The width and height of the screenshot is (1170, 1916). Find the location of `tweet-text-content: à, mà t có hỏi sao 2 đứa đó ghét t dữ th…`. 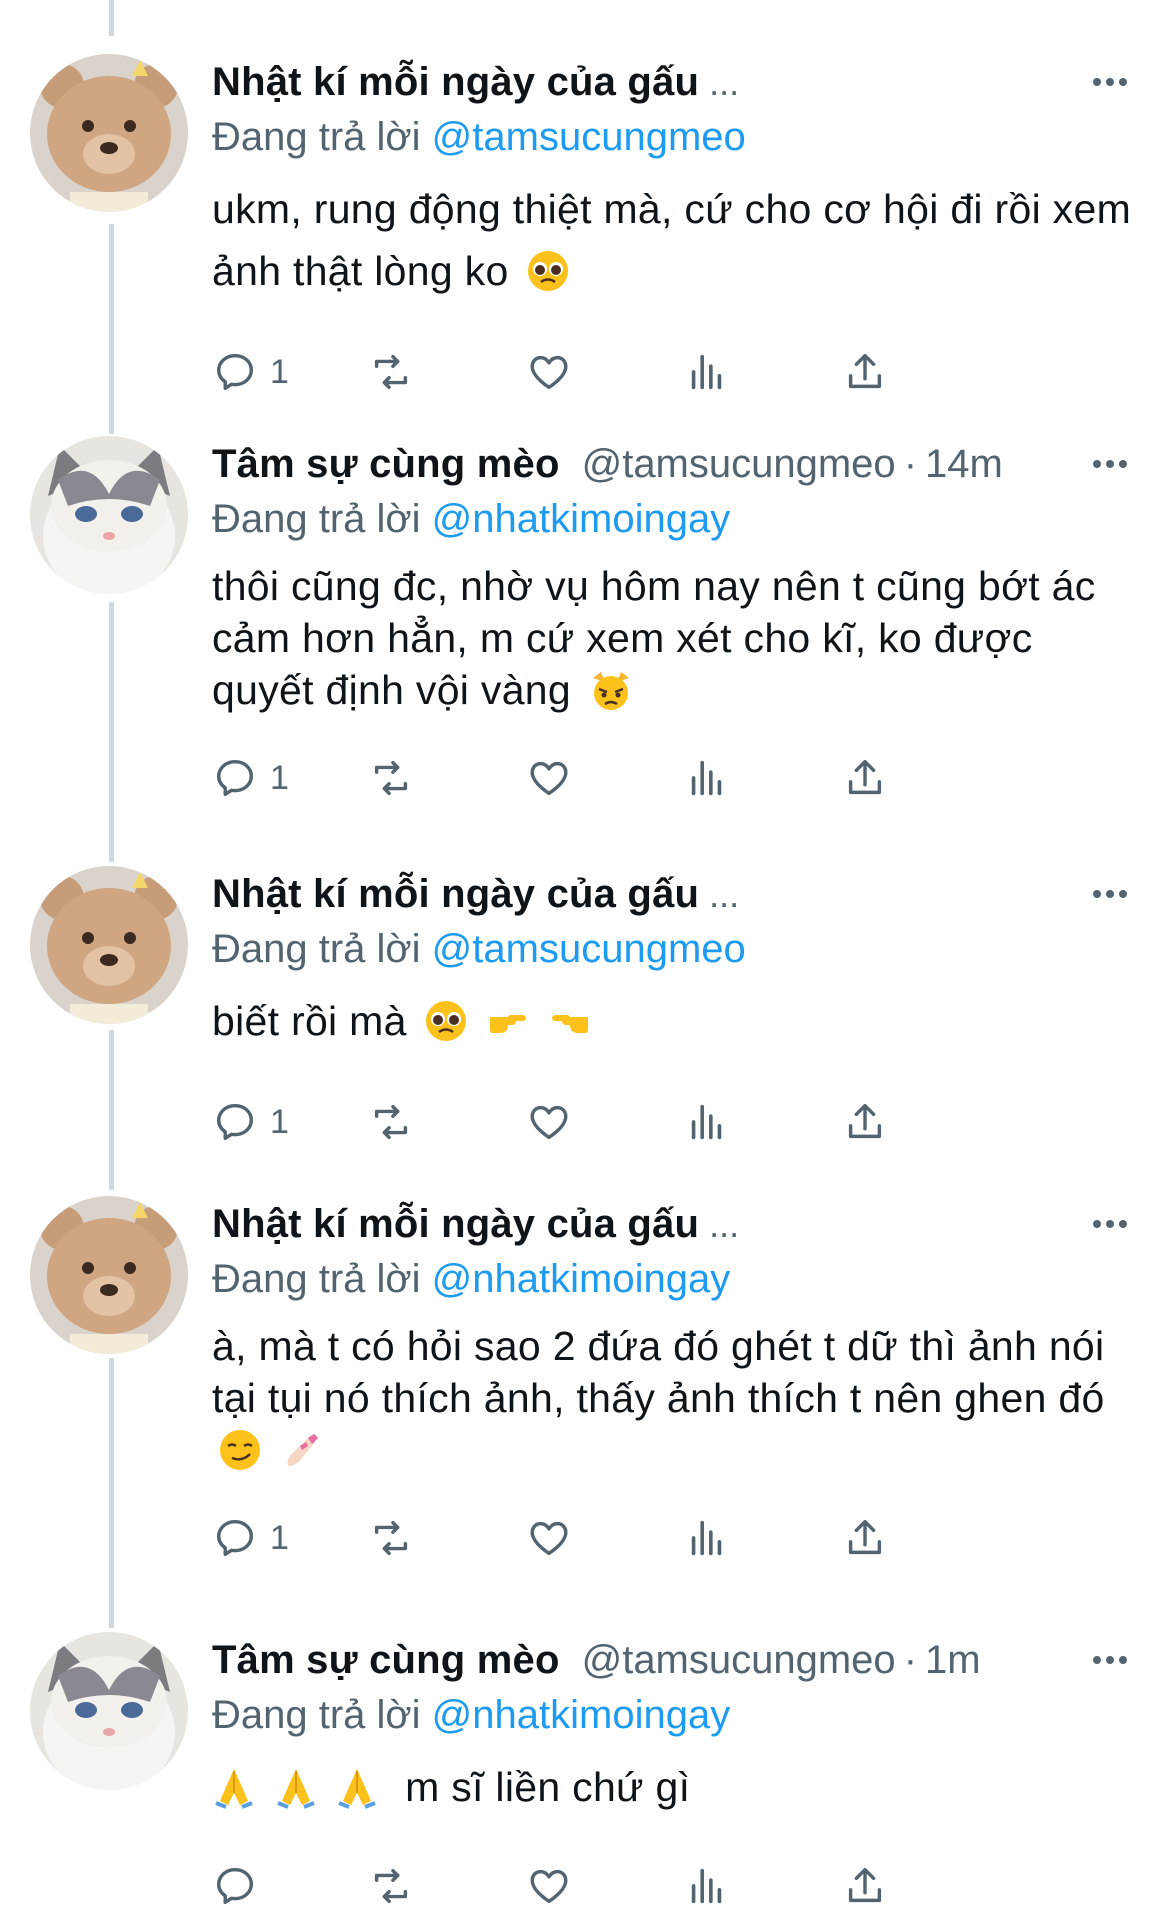

tweet-text-content: à, mà t có hỏi sao 2 đứa đó ghét t dữ th… is located at coordinates (658, 1372).